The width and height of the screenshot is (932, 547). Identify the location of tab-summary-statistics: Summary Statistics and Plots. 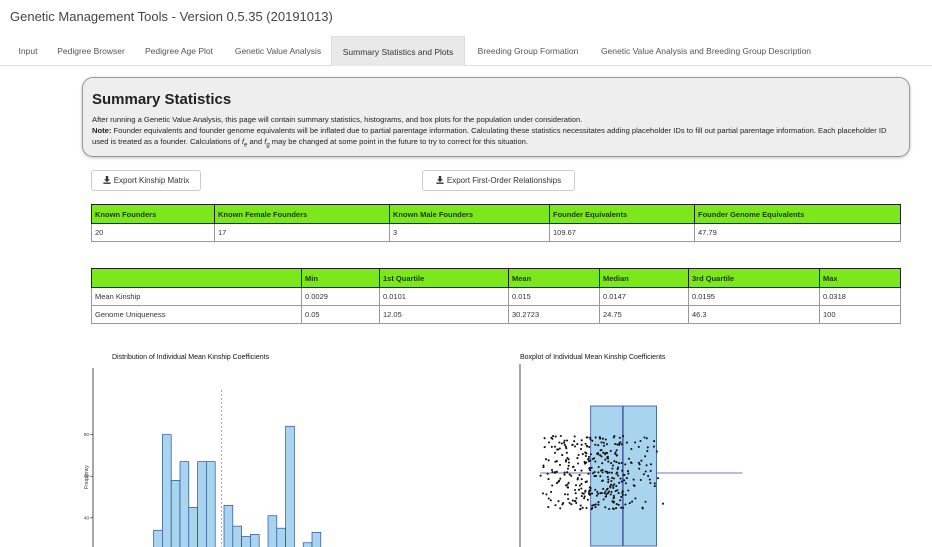
(398, 51).